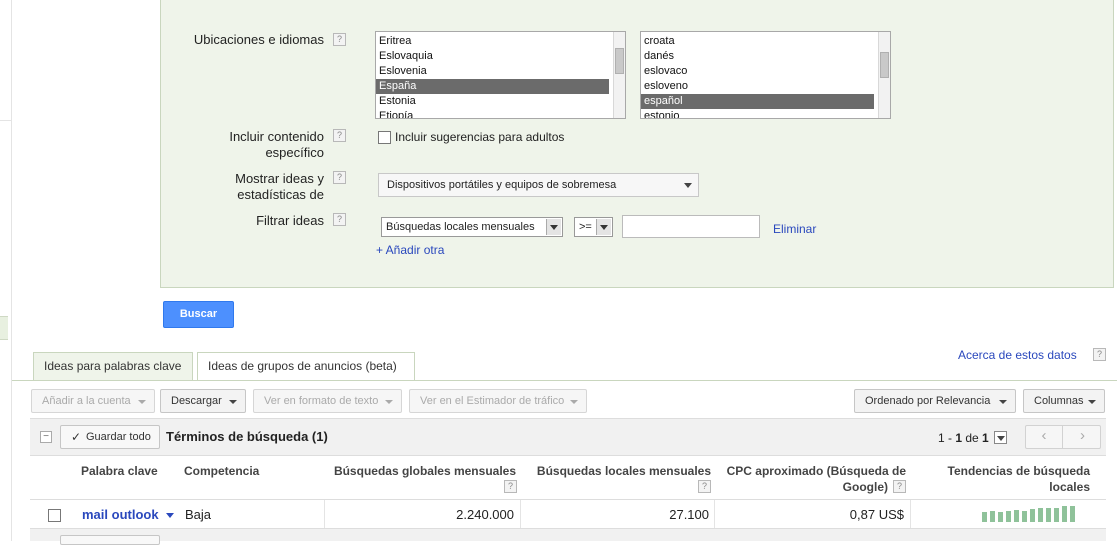  What do you see at coordinates (1017, 355) in the screenshot?
I see `about-data-link: Acerca de estos datos` at bounding box center [1017, 355].